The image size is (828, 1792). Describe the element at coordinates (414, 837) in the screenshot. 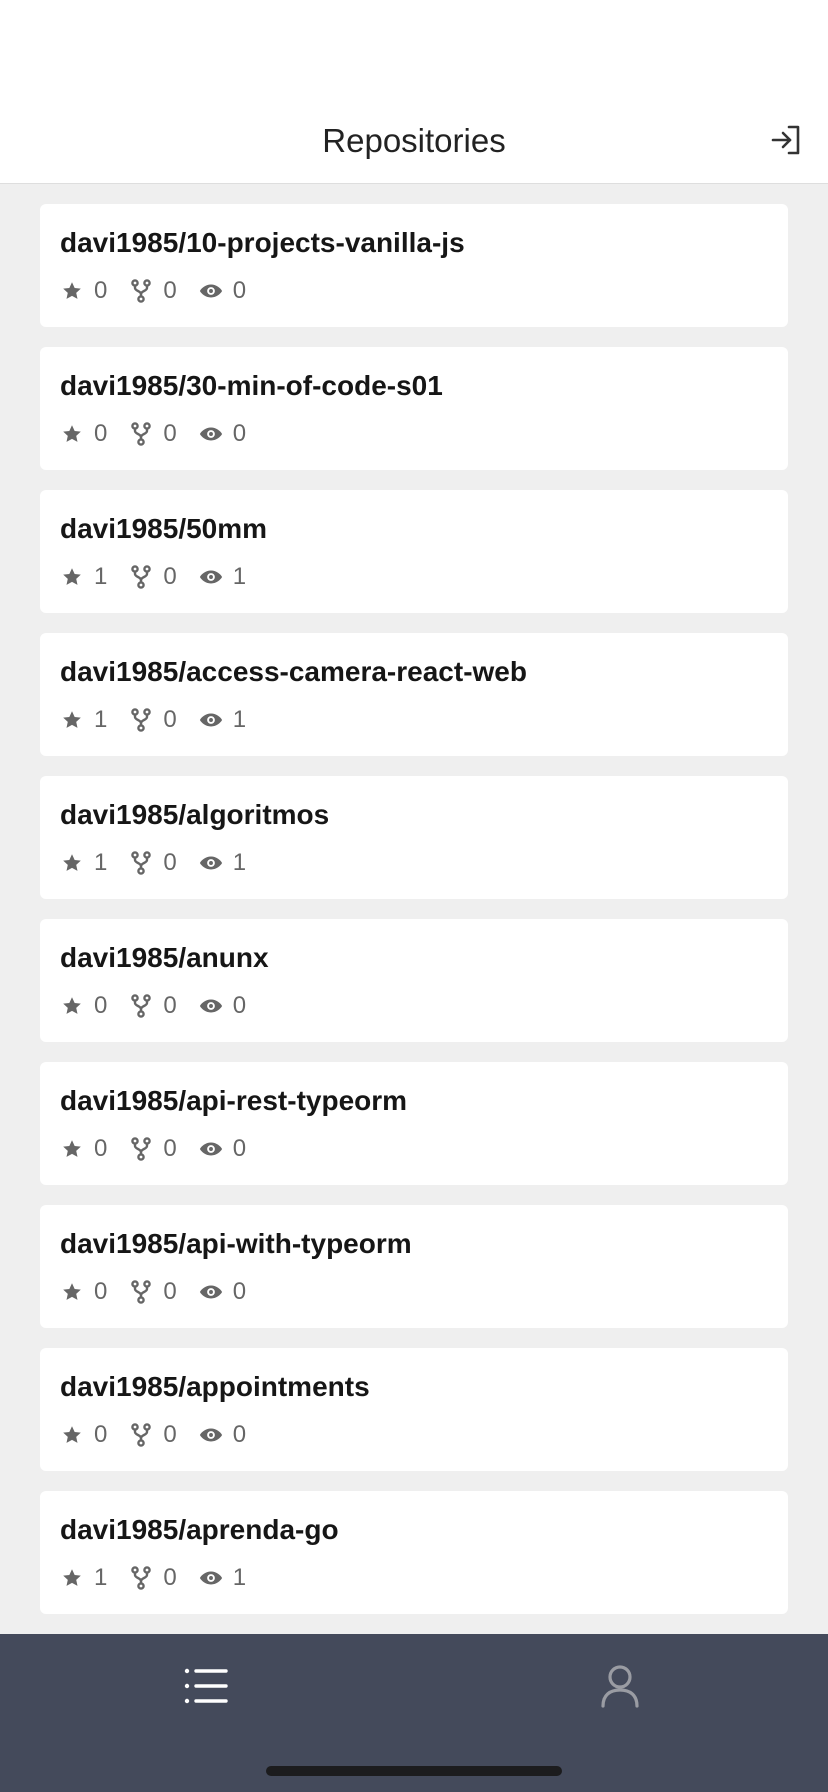

I see `repository-card: davi1985/algoritmos 1 0 1` at that location.